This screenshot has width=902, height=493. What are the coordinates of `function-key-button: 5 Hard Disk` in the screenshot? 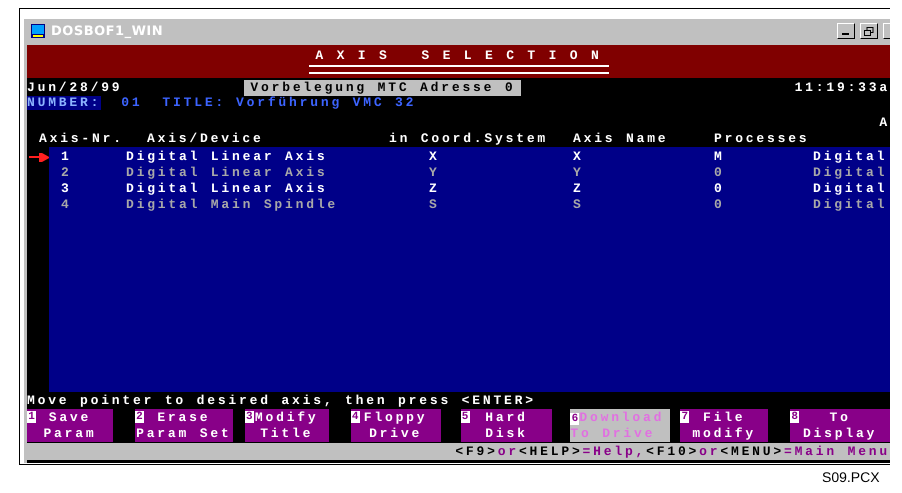 It's located at (506, 425).